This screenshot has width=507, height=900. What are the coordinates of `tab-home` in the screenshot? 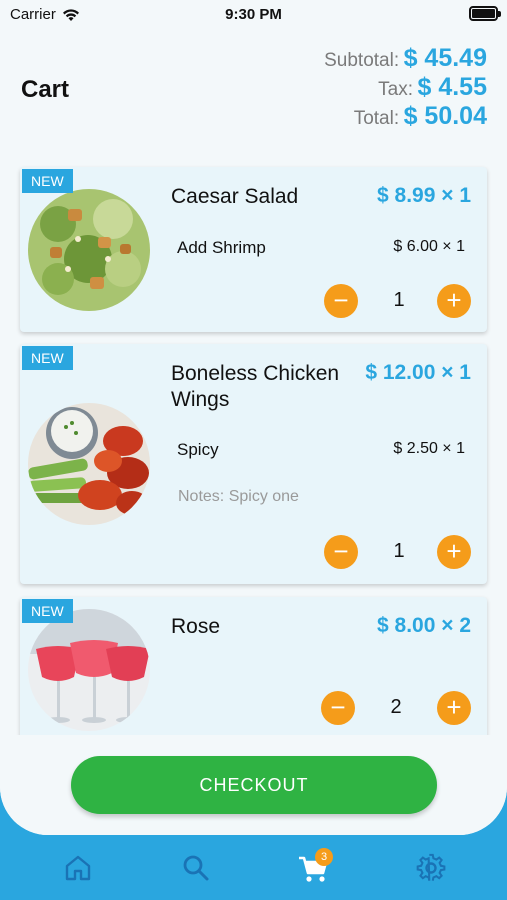 It's located at (78, 868).